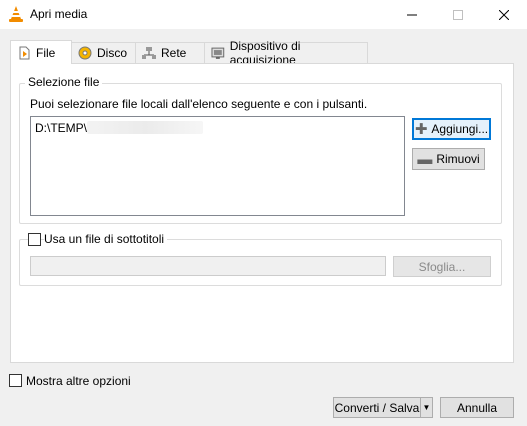 The image size is (527, 426). I want to click on remove-button-label: Rimuovi, so click(458, 159).